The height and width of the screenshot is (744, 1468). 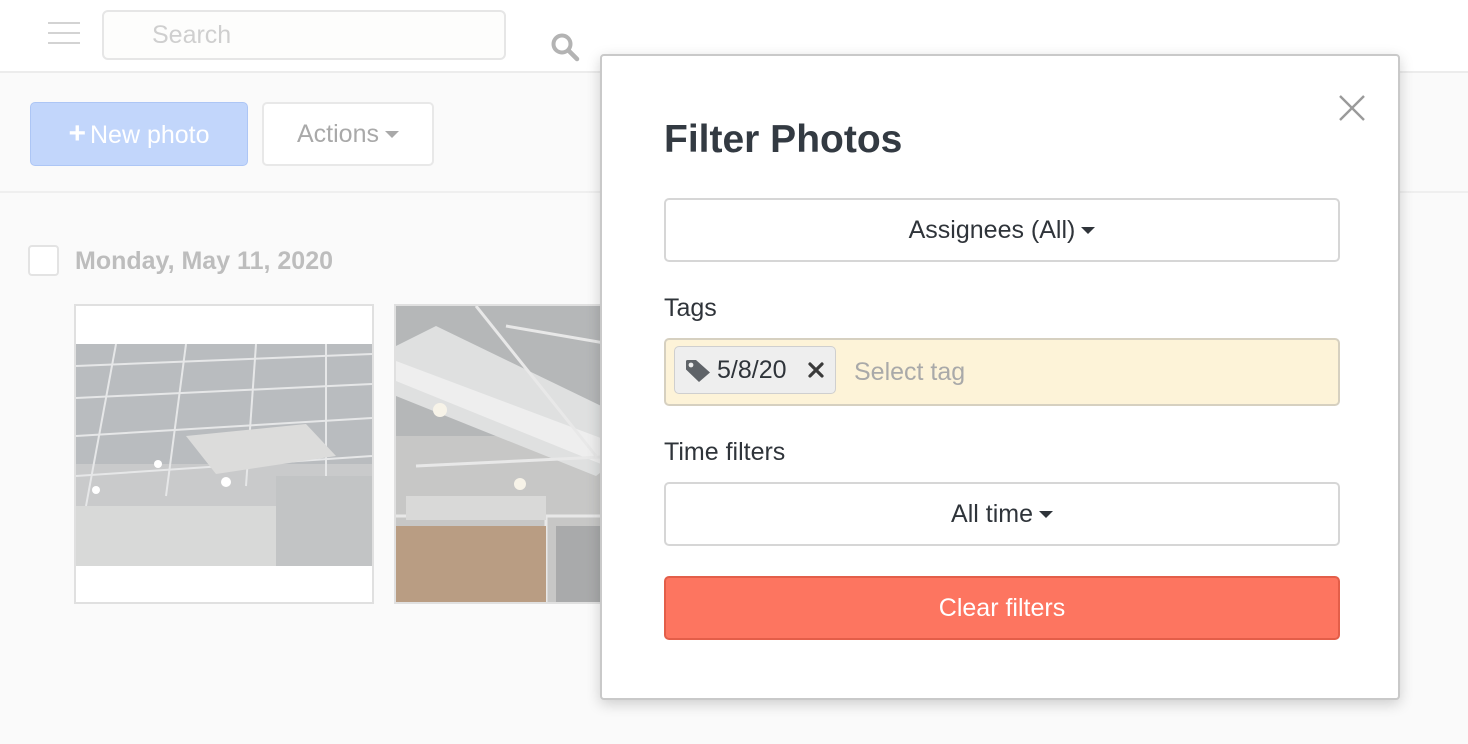 I want to click on clear-filters-button: Clear filters, so click(x=1002, y=608).